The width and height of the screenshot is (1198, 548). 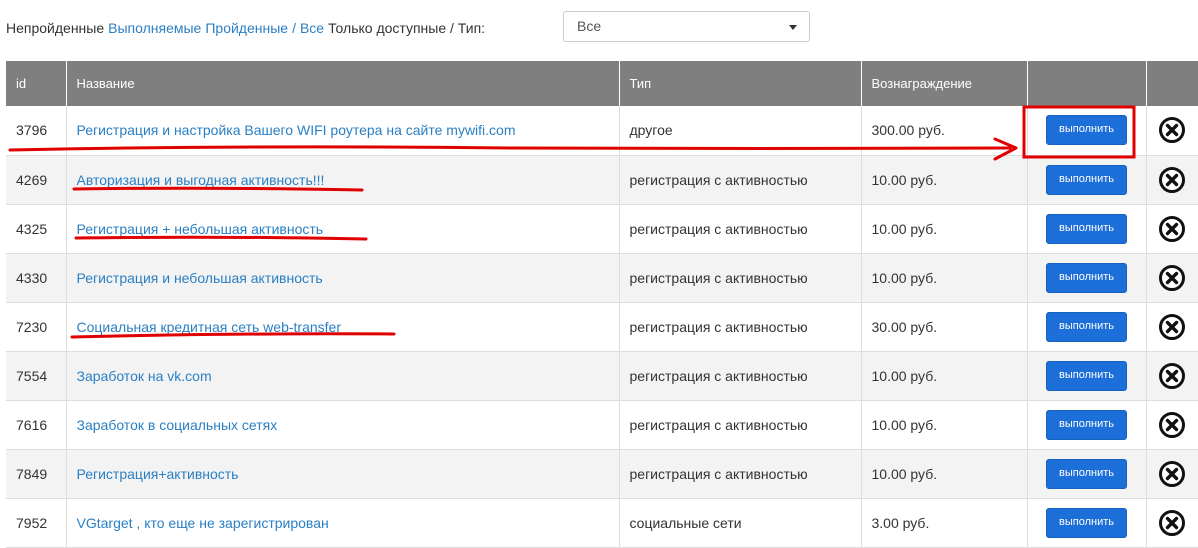 I want to click on cell-name: Регистрация + небольшая активность, so click(x=343, y=229).